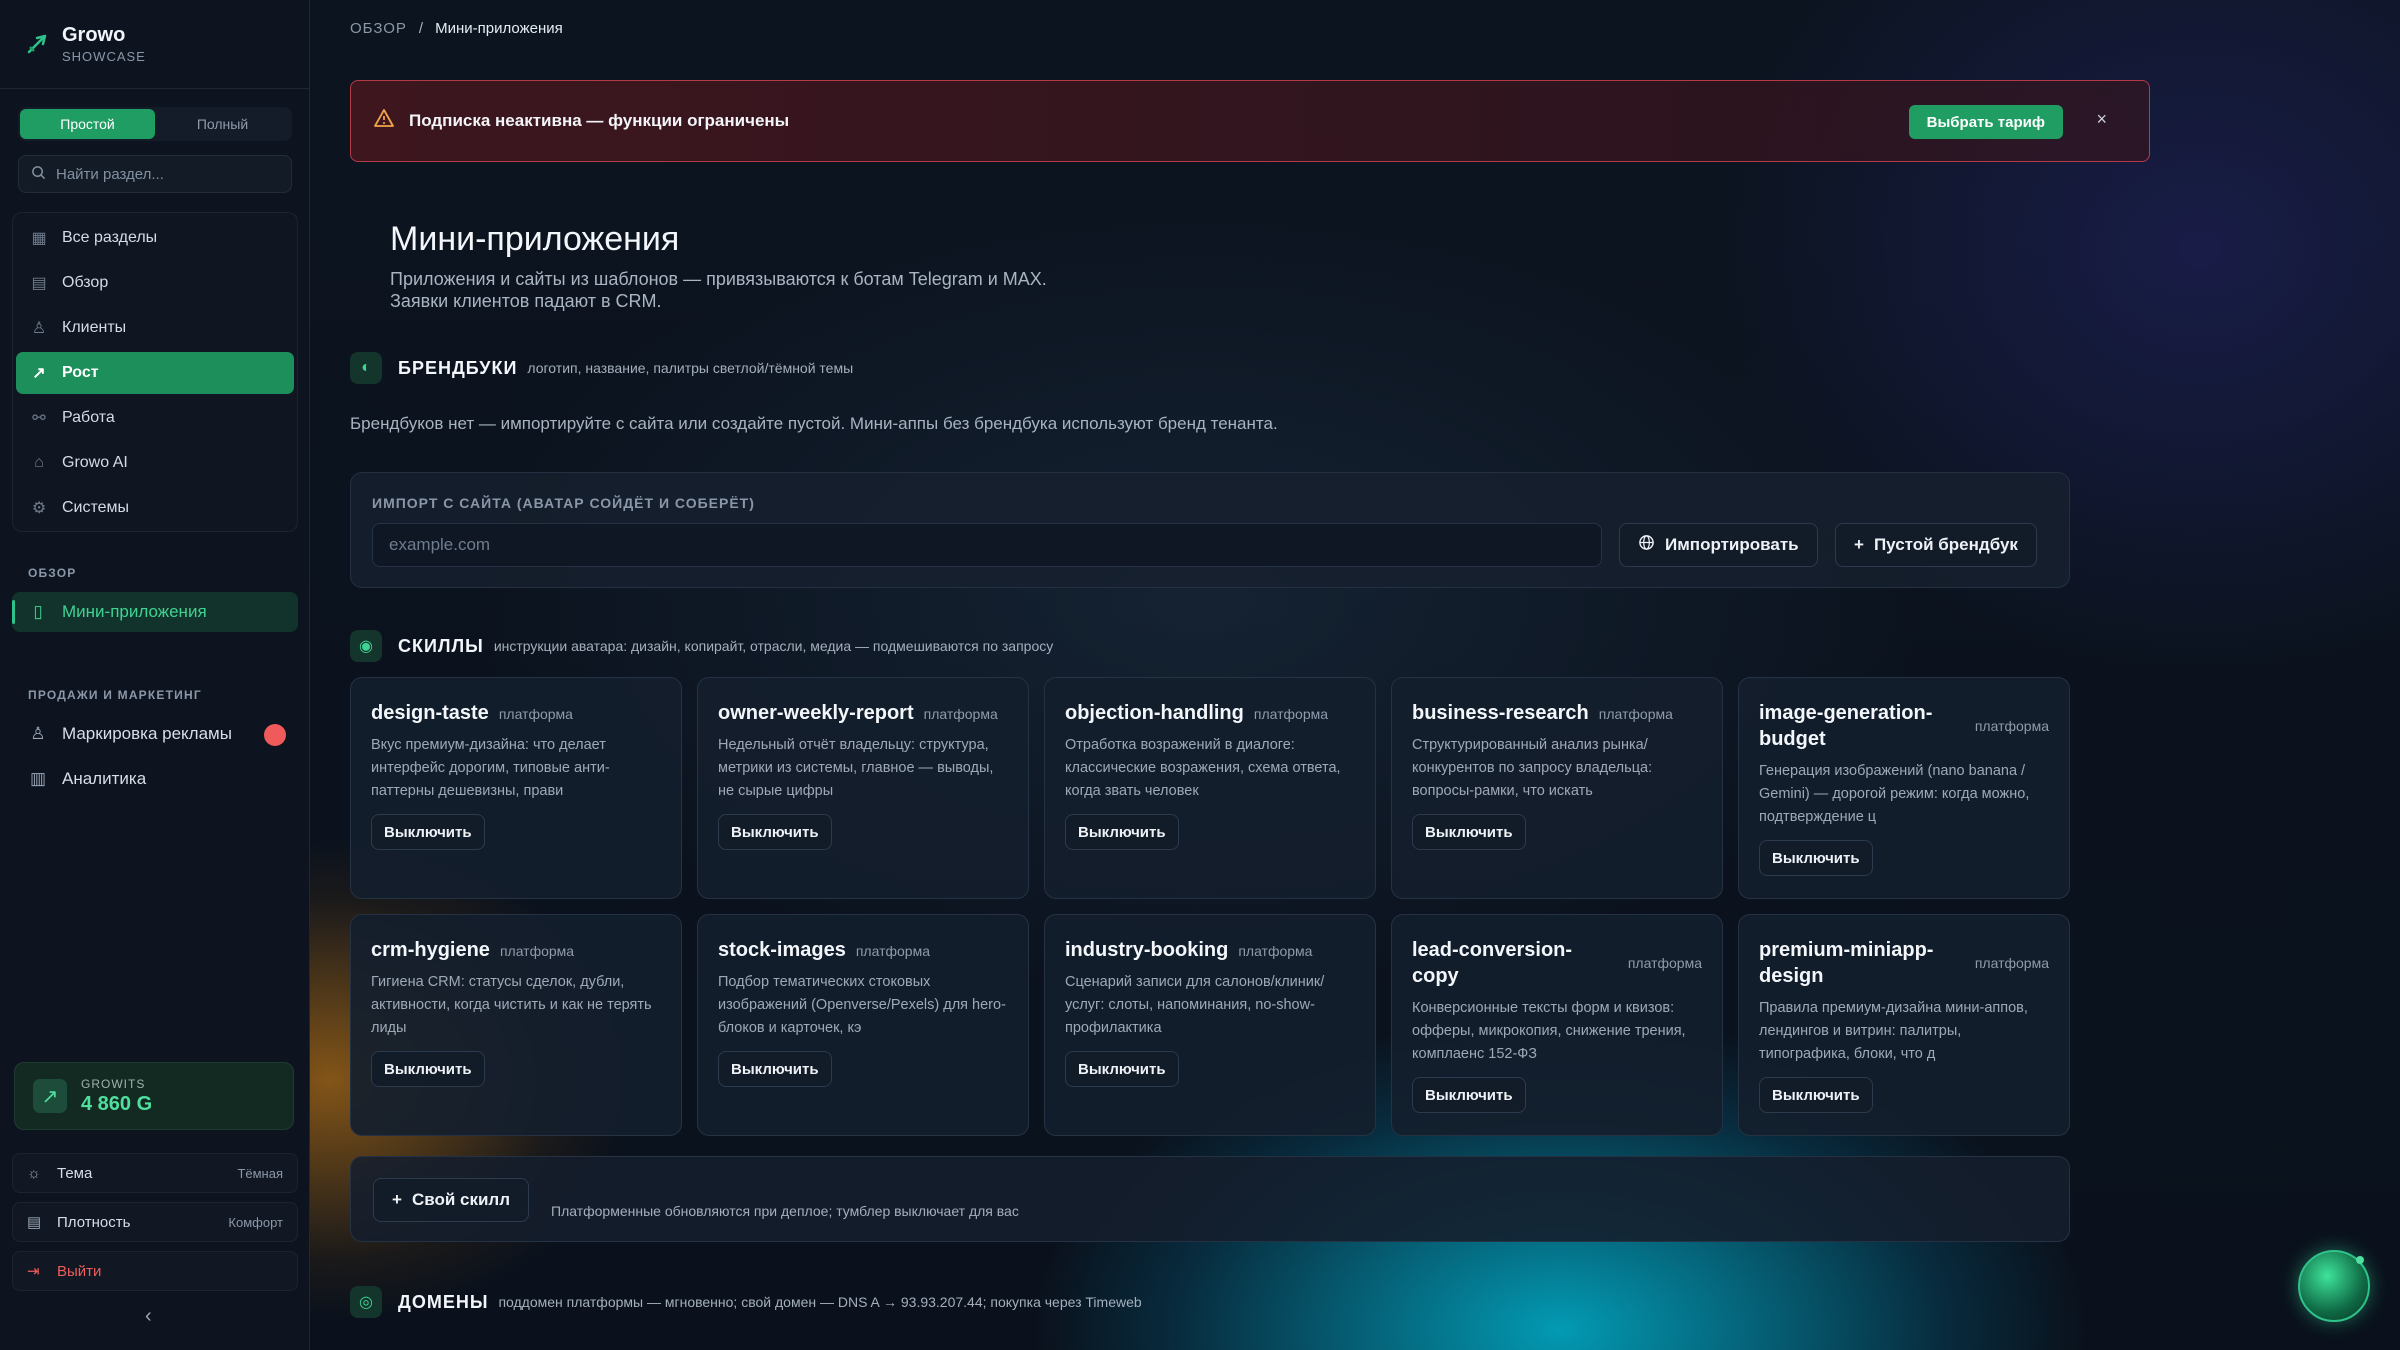 This screenshot has height=1350, width=2400. Describe the element at coordinates (39, 283) in the screenshot. I see `dashboard-icon: ▤` at that location.